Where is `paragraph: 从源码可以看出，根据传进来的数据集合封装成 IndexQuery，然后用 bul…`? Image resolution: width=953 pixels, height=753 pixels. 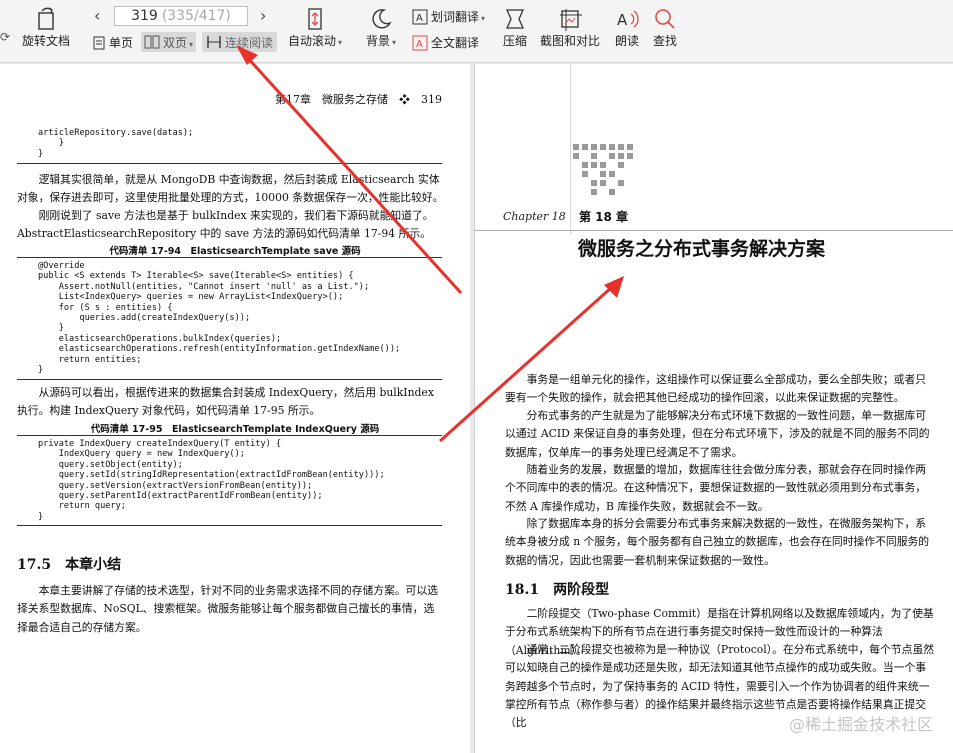 paragraph: 从源码可以看出，根据传进来的数据集合封装成 IndexQuery，然后用 bul… is located at coordinates (225, 402).